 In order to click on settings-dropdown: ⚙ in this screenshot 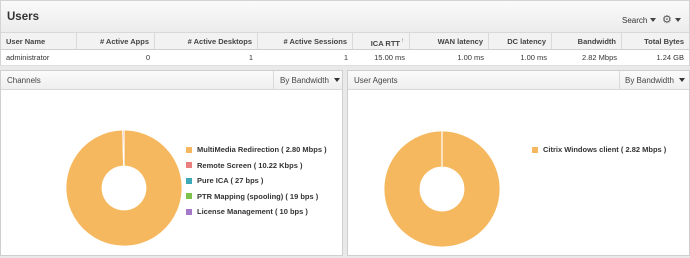, I will do `click(671, 19)`.